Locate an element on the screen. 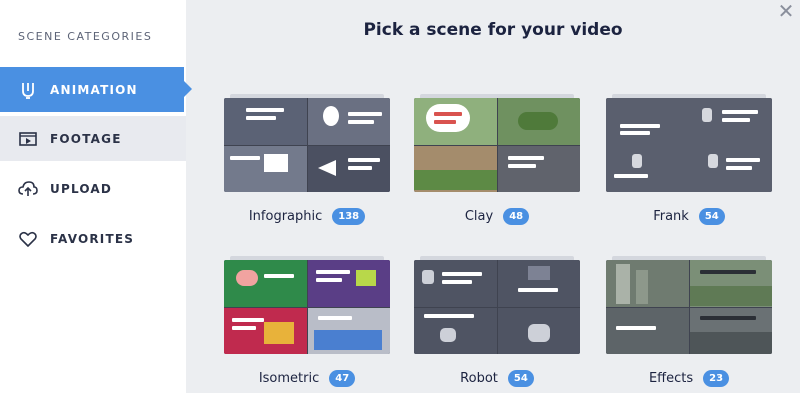 The width and height of the screenshot is (800, 393). category-card-frank: Frank 54 is located at coordinates (689, 159).